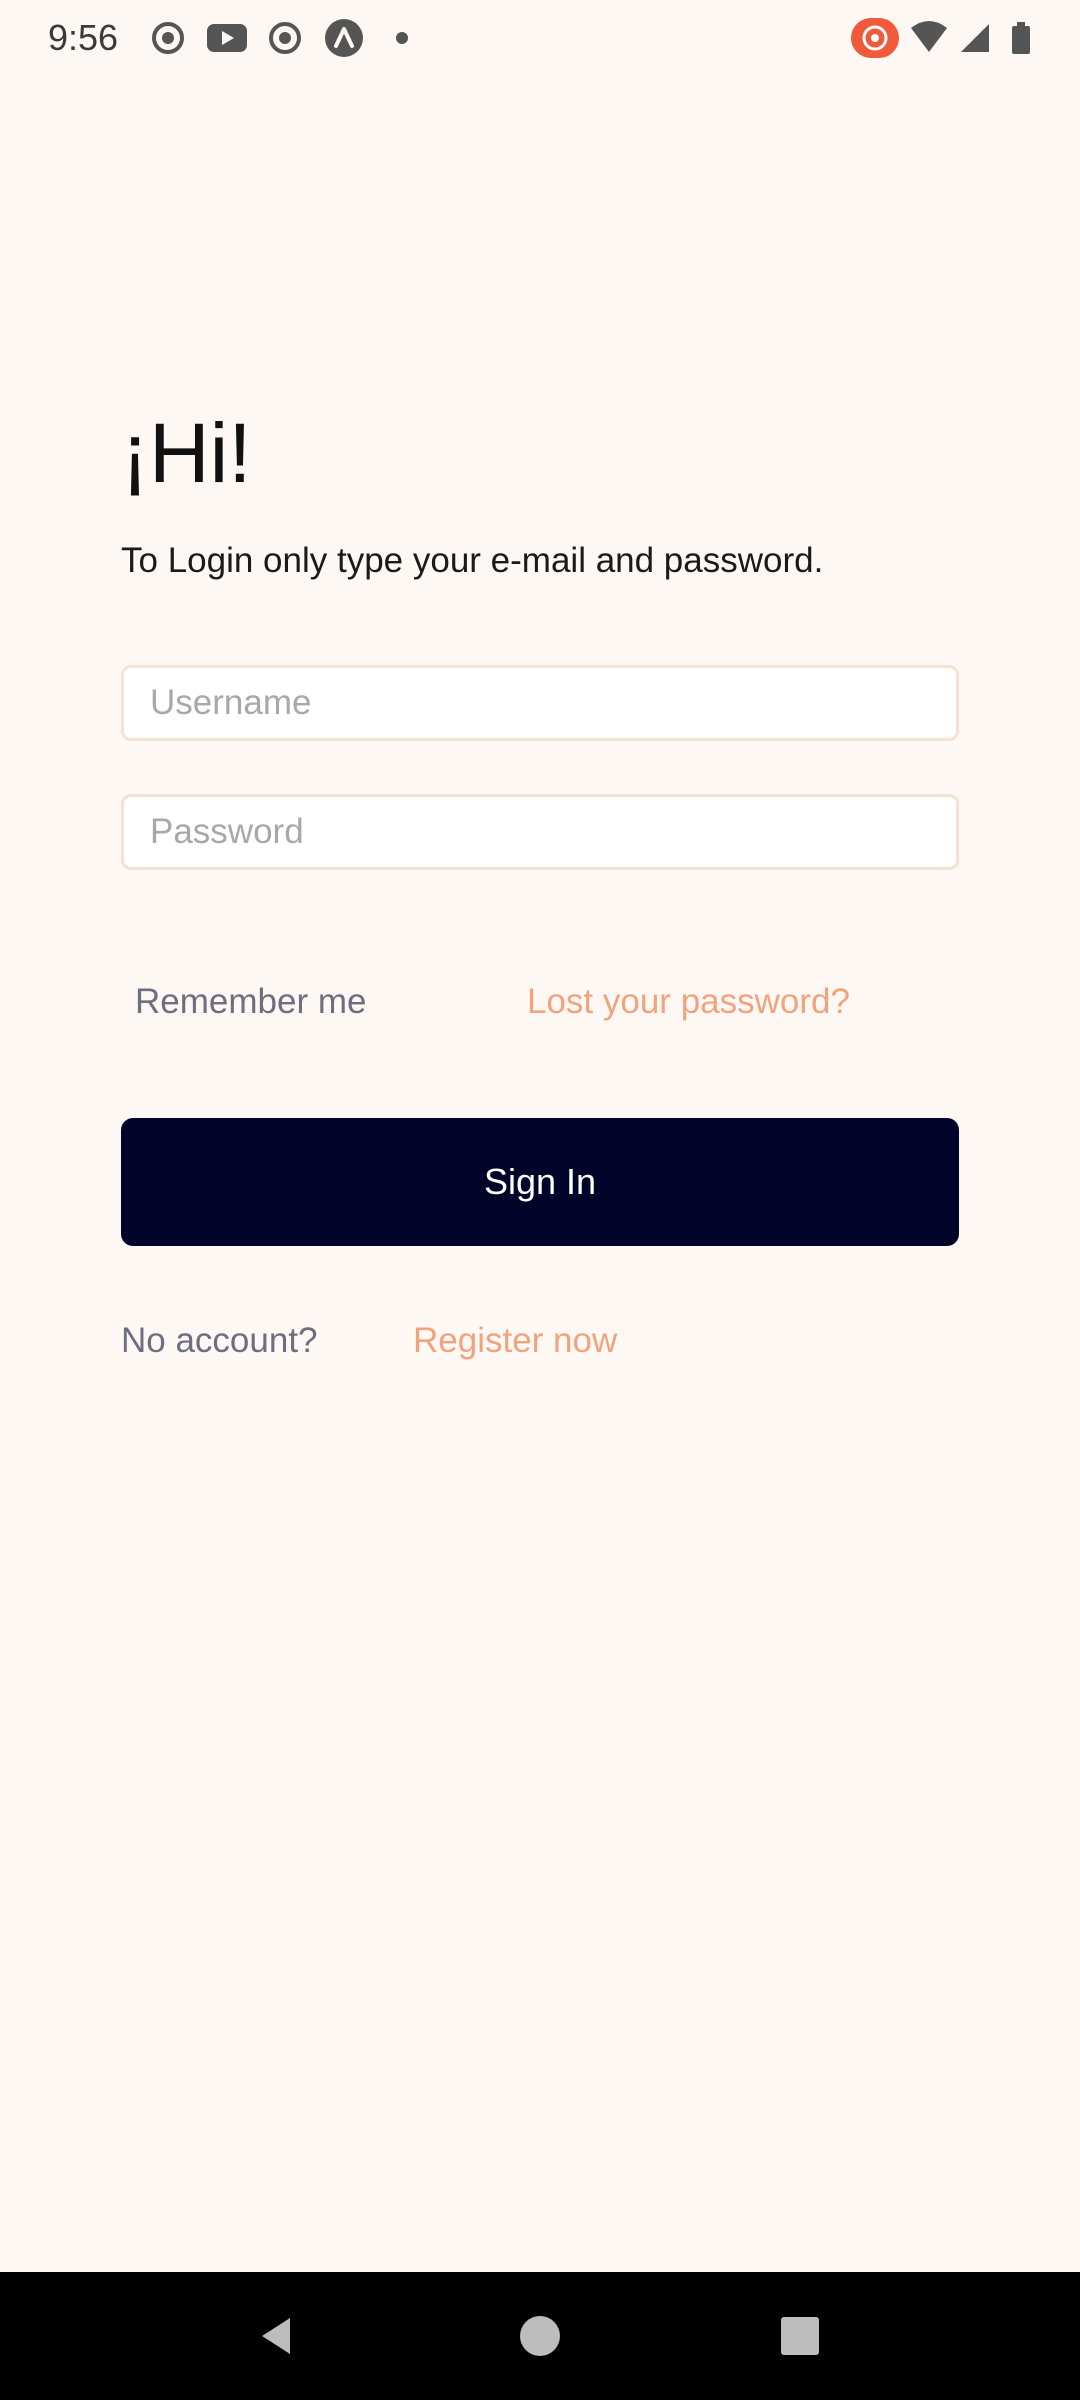  What do you see at coordinates (83, 37) in the screenshot?
I see `status-time: 9:56` at bounding box center [83, 37].